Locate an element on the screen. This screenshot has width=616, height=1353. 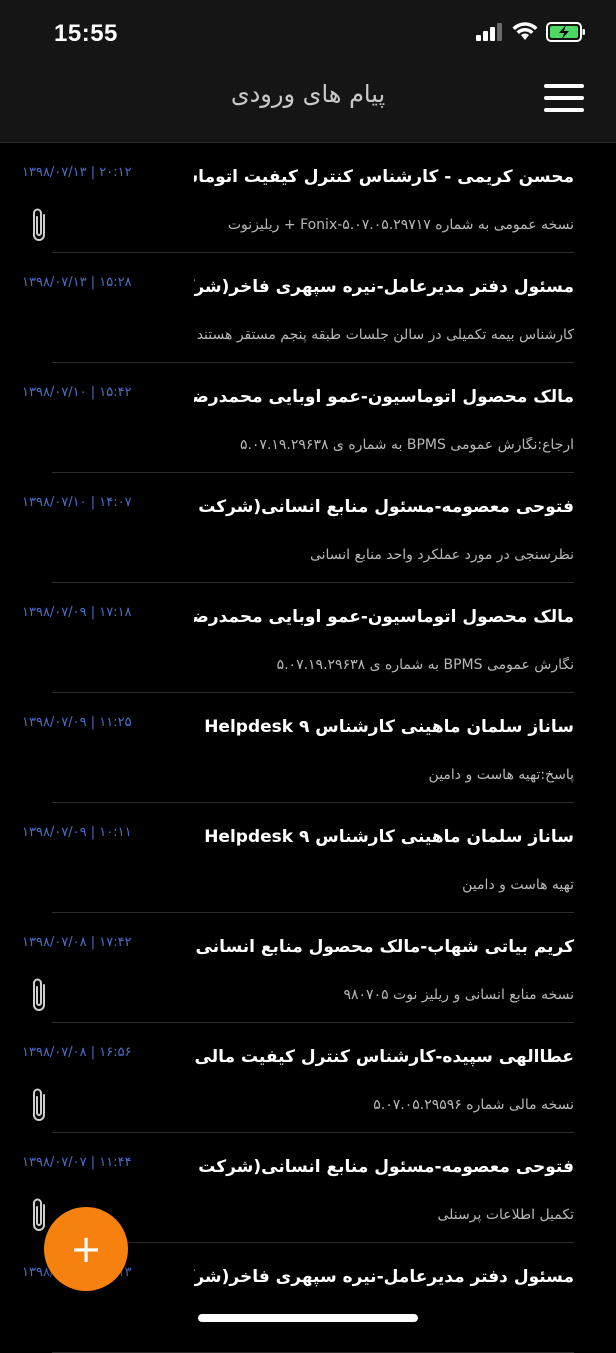
message-date: ۱۵:۲۸ | ۱۳۹۸/۰۷/۱۳ is located at coordinates (77, 282).